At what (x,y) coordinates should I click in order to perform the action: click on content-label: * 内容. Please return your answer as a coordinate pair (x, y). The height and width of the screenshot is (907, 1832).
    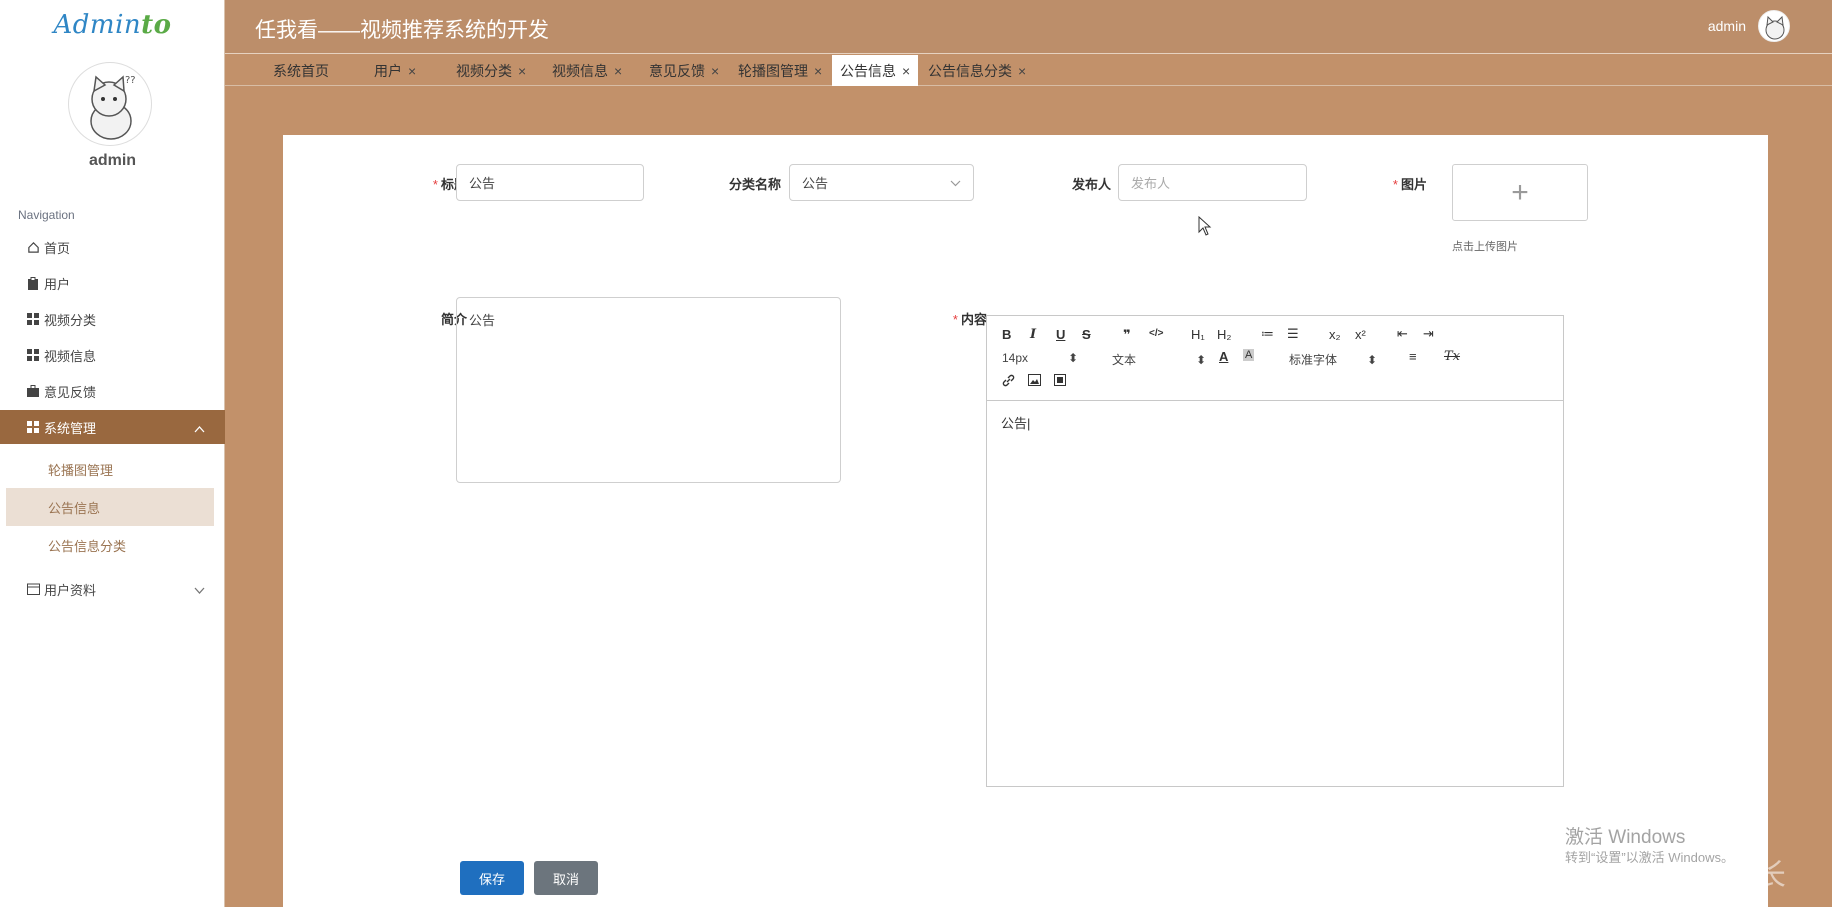
    Looking at the image, I should click on (969, 319).